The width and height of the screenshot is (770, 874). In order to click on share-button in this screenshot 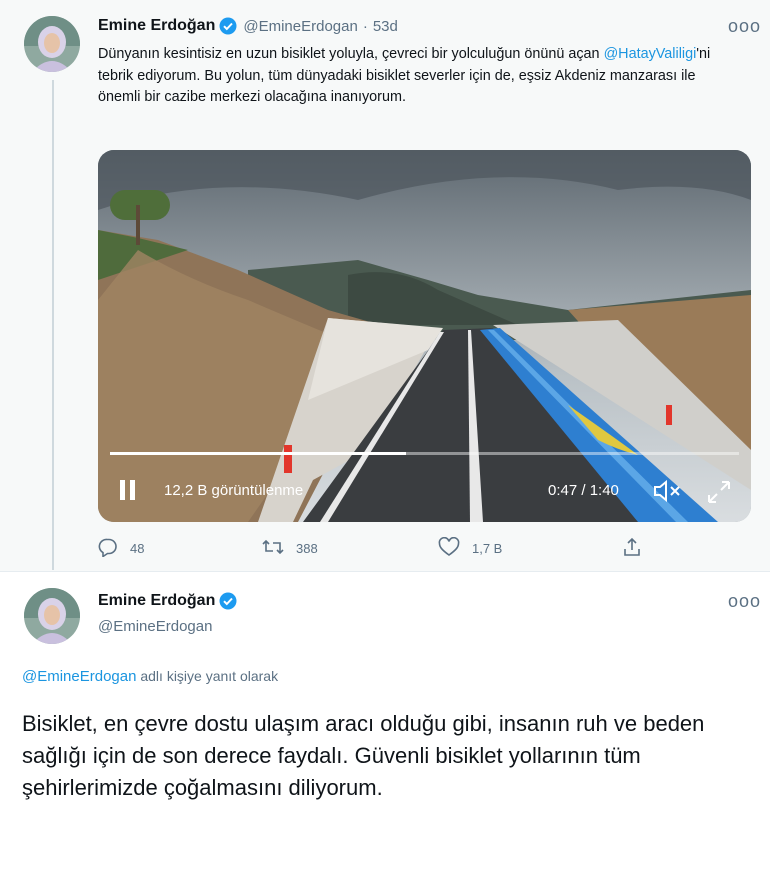, I will do `click(632, 548)`.